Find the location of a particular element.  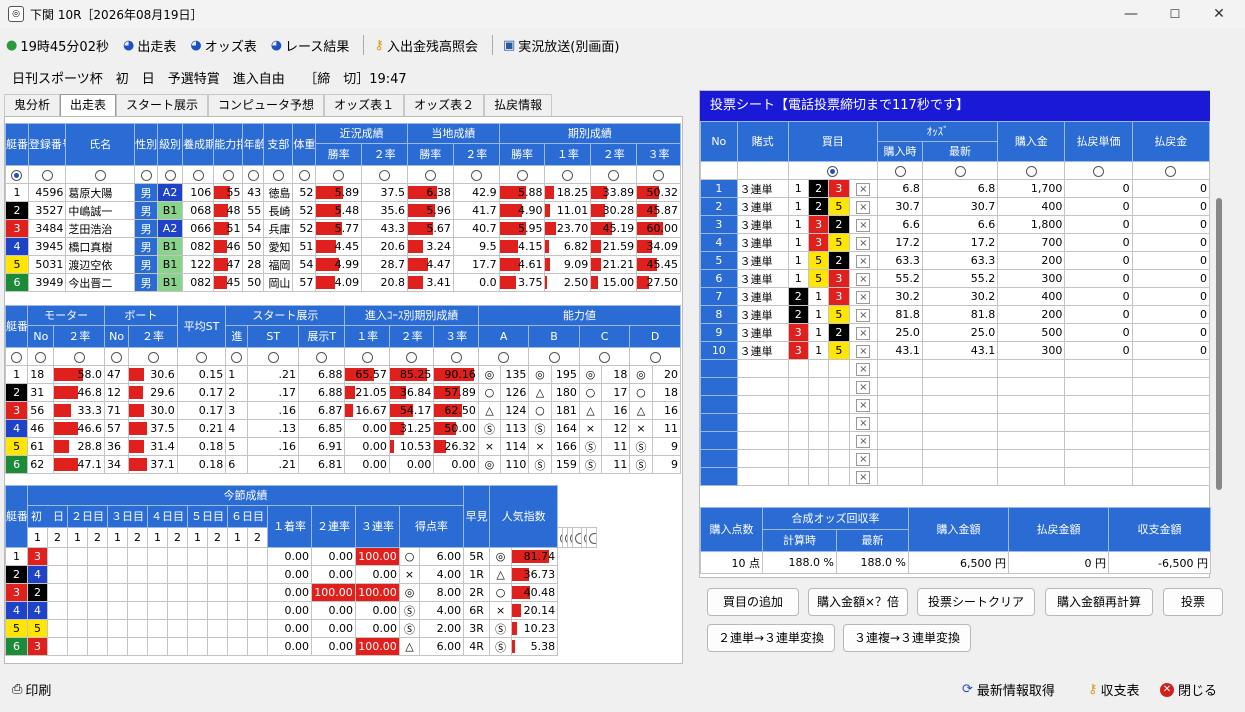

trio-to-trifecta-button: ３連複→３連単変換 is located at coordinates (907, 638).